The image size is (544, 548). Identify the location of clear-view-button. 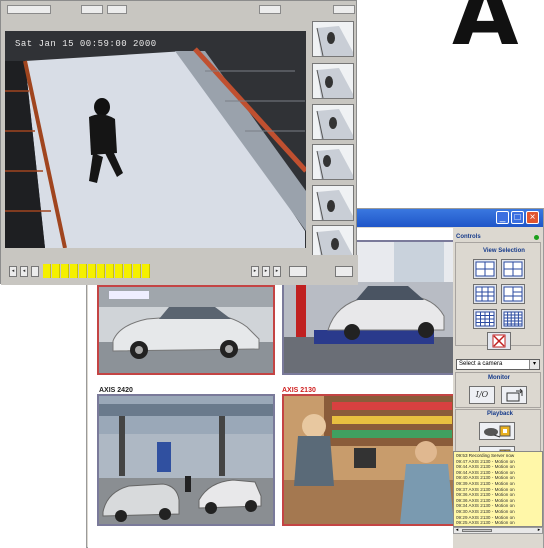
(499, 341).